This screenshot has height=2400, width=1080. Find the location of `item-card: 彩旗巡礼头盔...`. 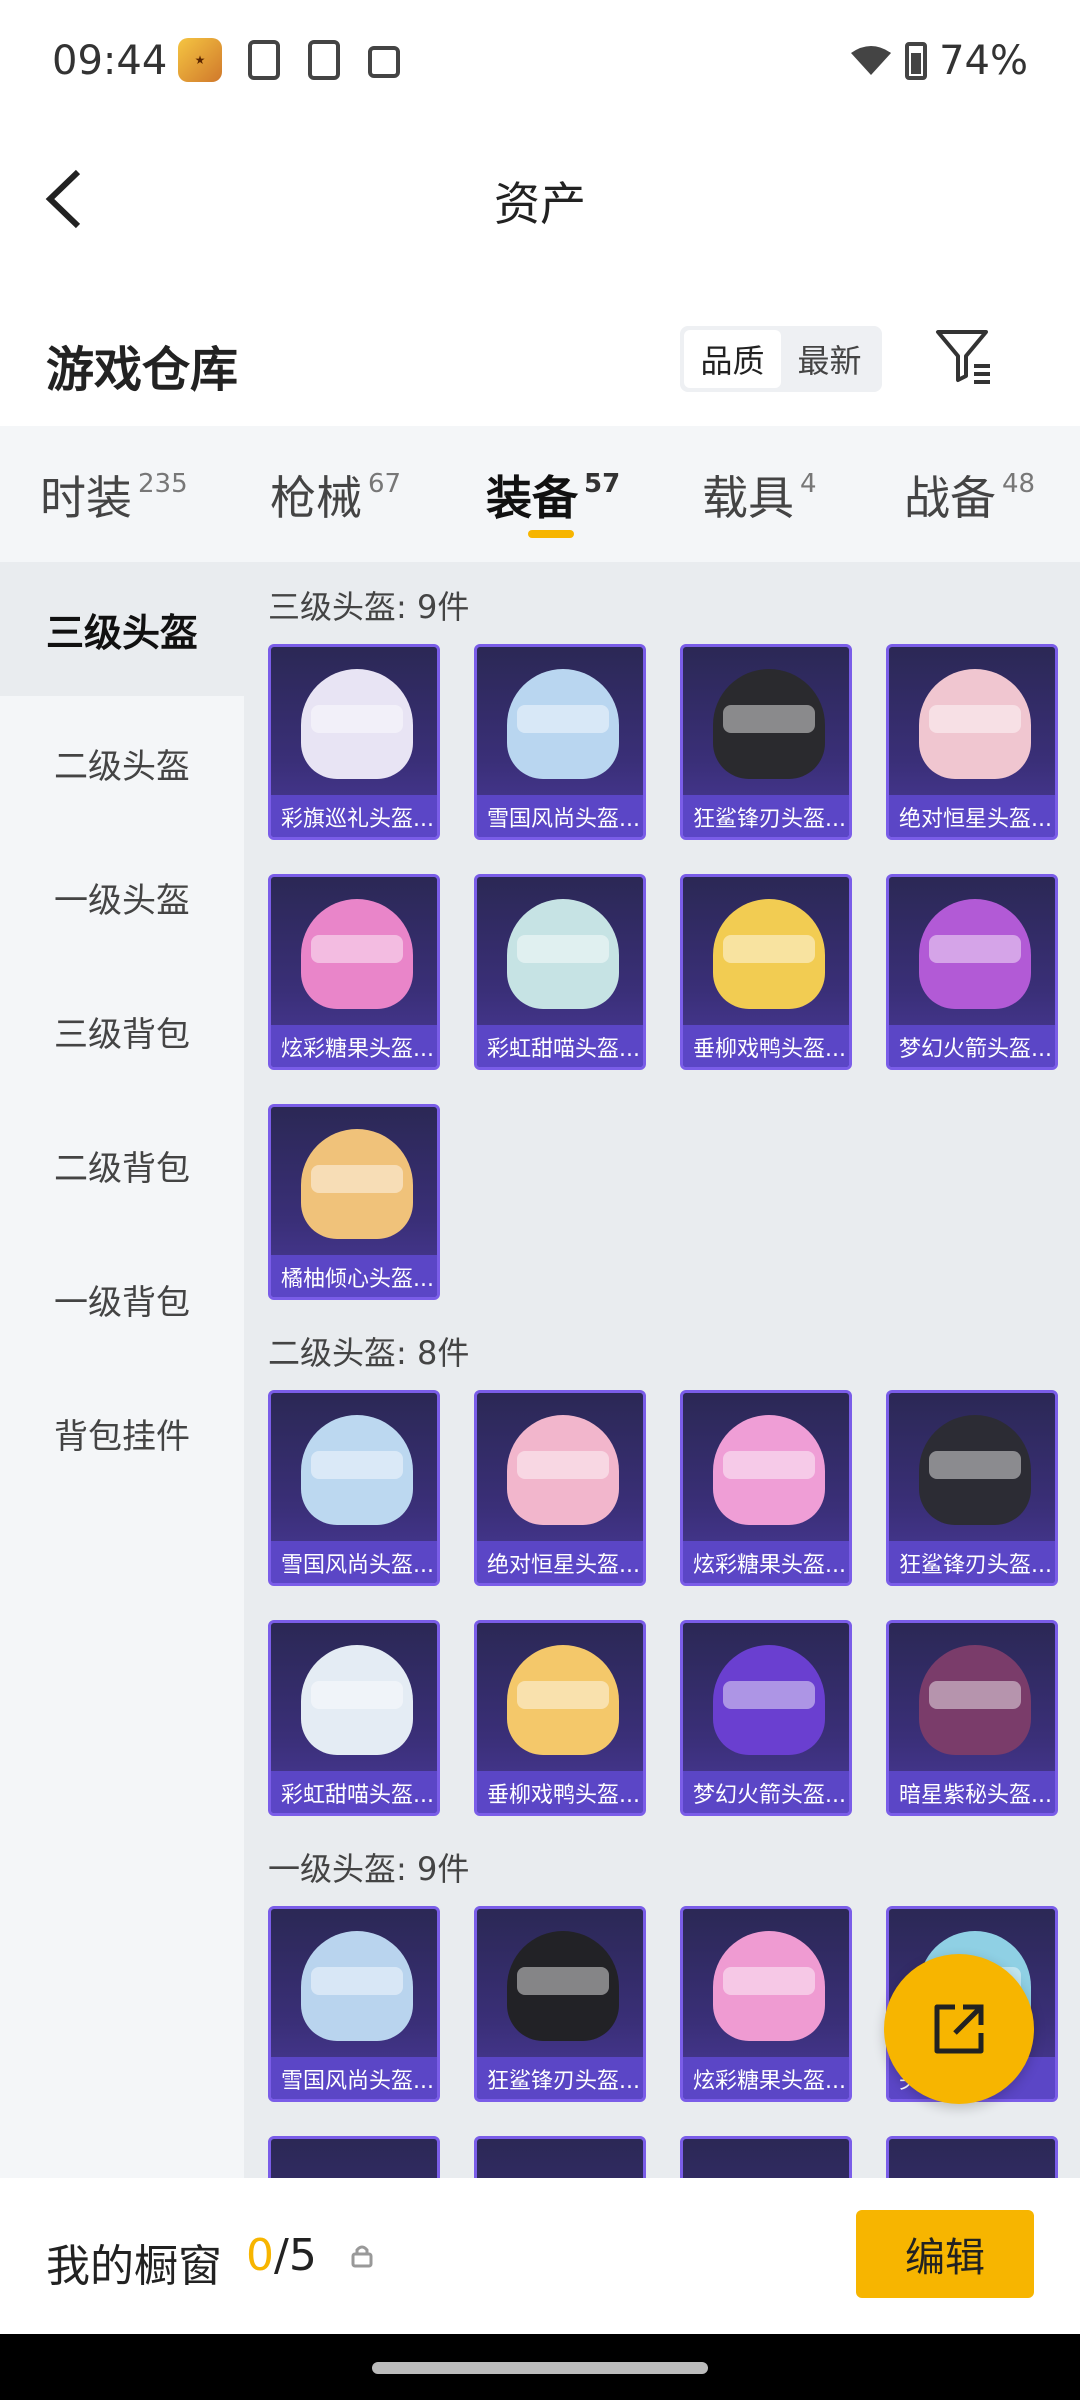

item-card: 彩旗巡礼头盔... is located at coordinates (354, 742).